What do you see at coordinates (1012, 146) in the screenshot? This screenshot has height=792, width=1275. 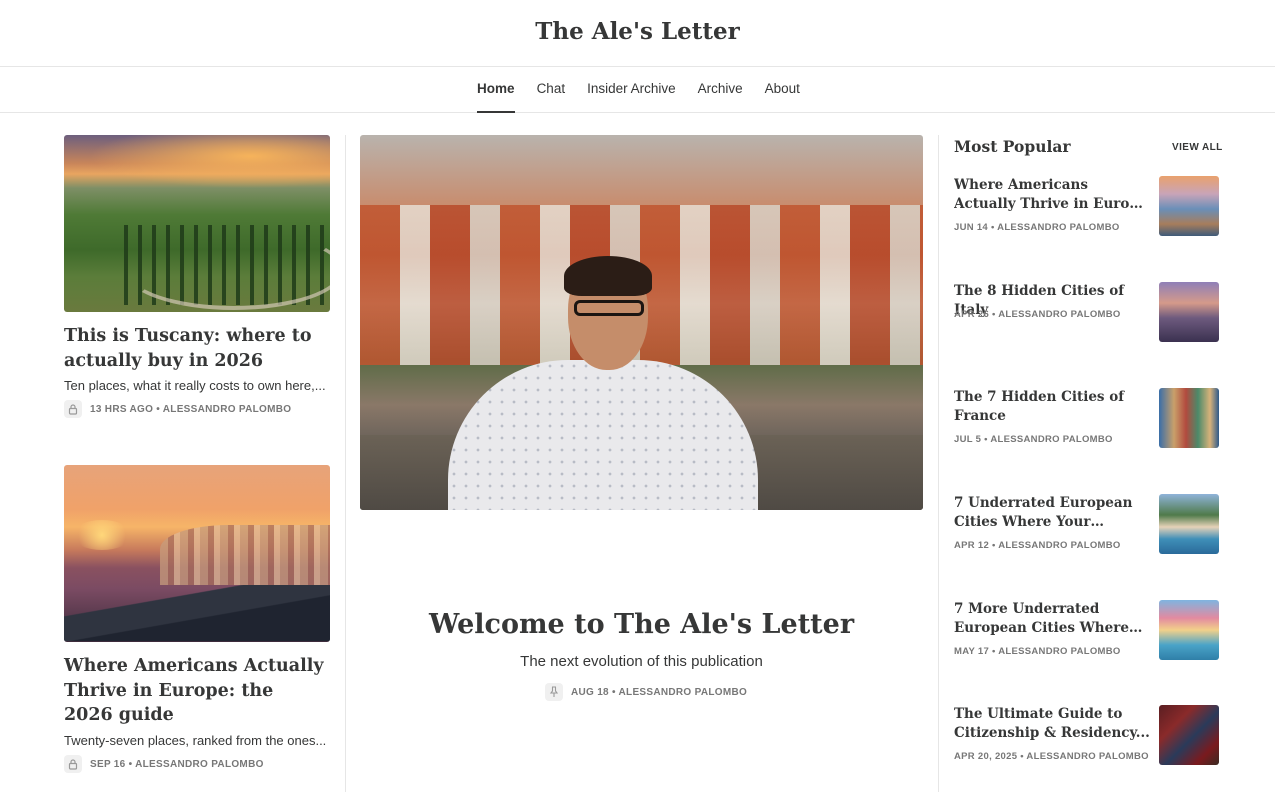 I see `most-popular-heading: Most Popular` at bounding box center [1012, 146].